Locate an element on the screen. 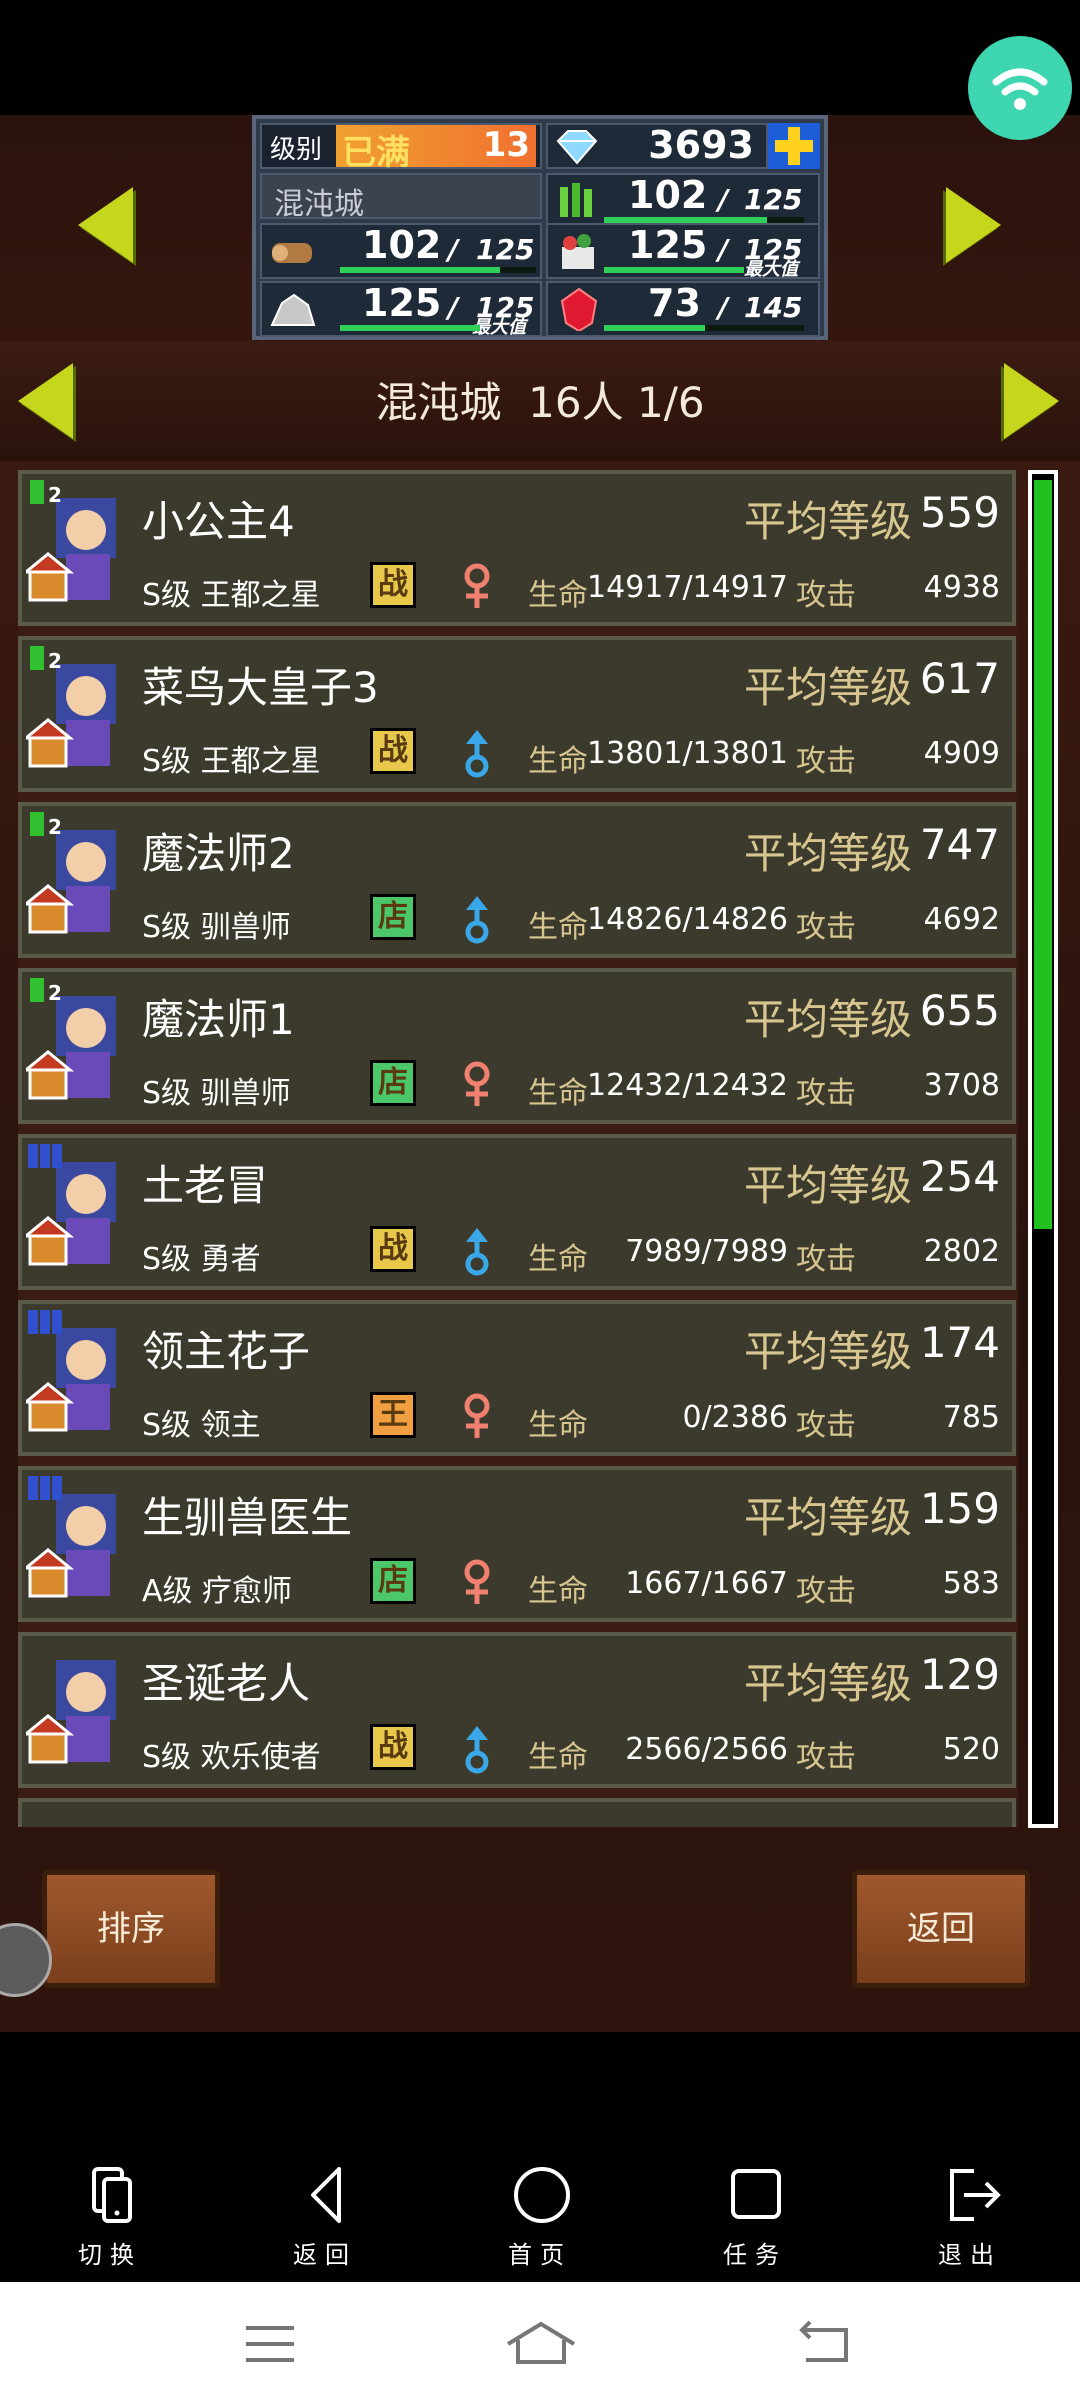  next-city-arrow is located at coordinates (973, 225).